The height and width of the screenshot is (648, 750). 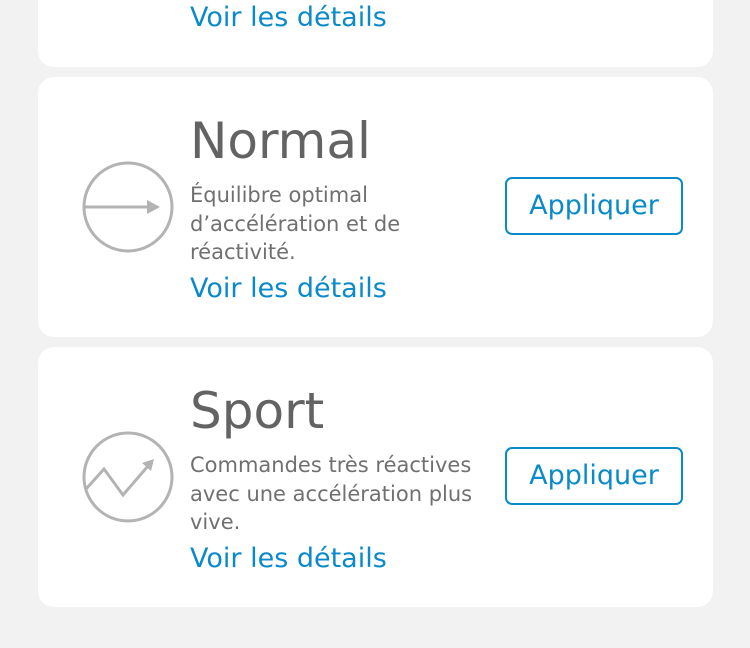 What do you see at coordinates (280, 141) in the screenshot?
I see `normal-mode-title: Normal` at bounding box center [280, 141].